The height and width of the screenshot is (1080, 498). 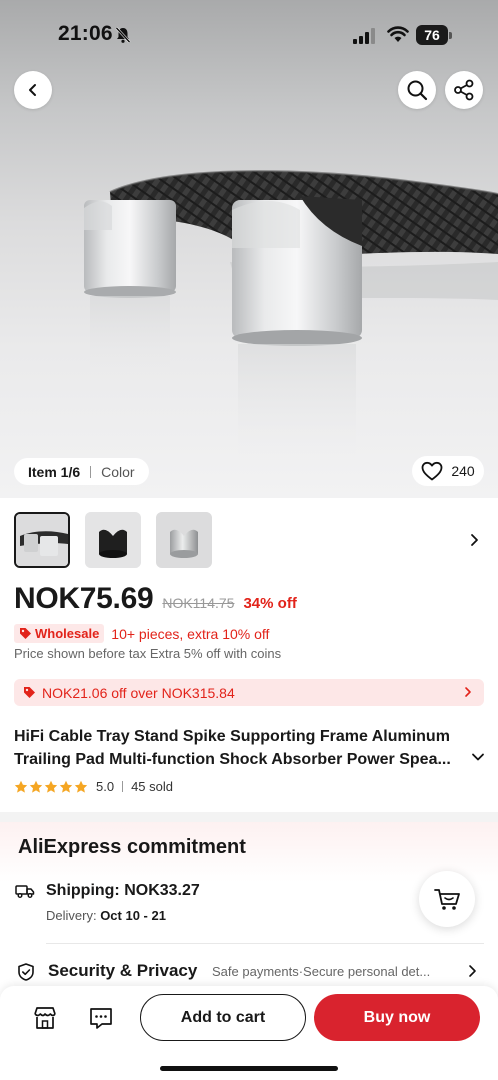 What do you see at coordinates (223, 1017) in the screenshot?
I see `add-to-cart-button: Add to cart` at bounding box center [223, 1017].